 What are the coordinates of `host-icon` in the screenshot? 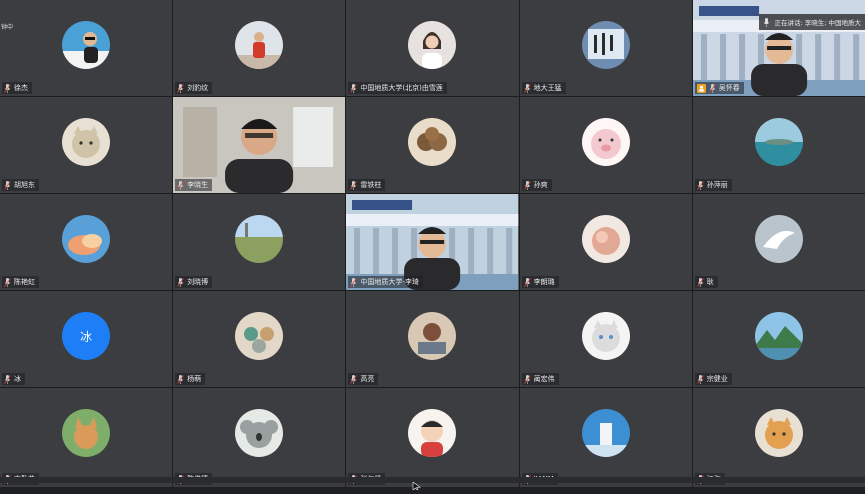 It's located at (701, 88).